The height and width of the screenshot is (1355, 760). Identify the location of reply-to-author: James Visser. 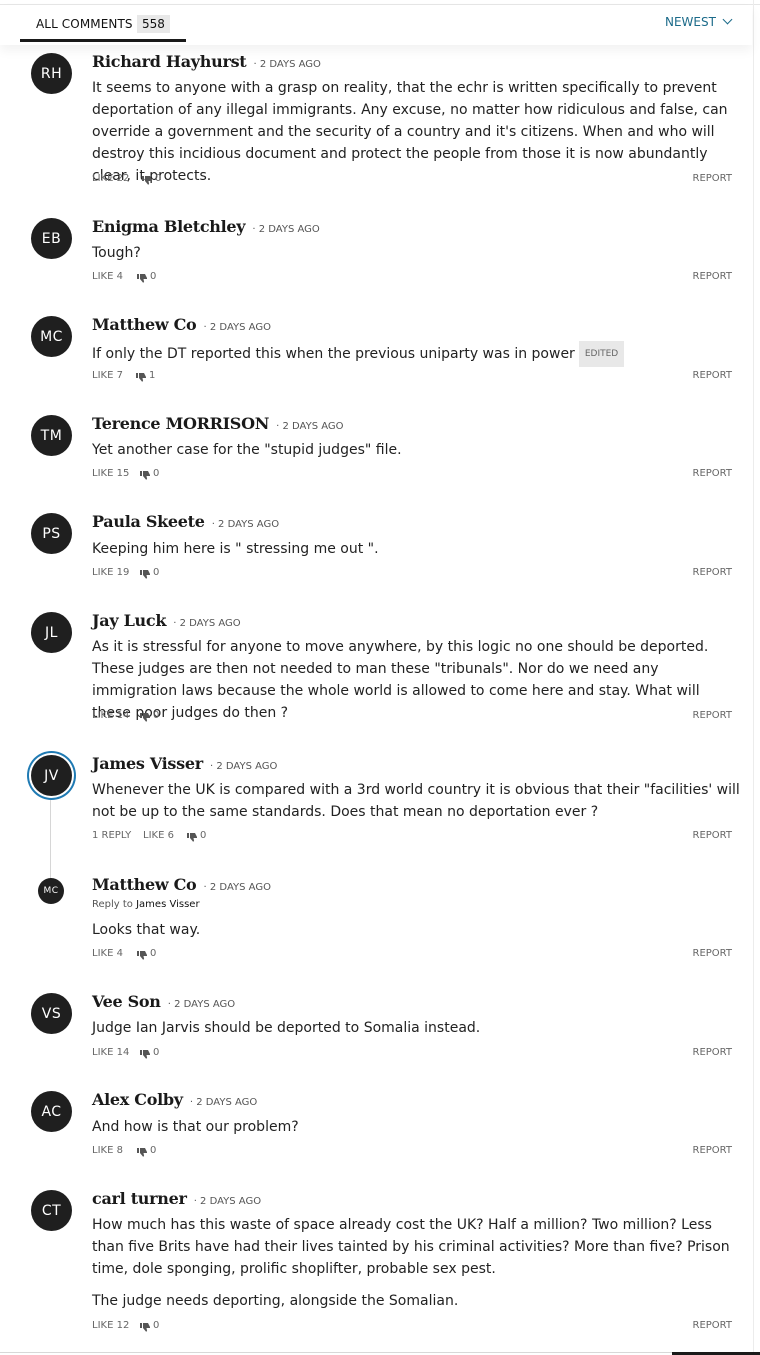
(167, 904).